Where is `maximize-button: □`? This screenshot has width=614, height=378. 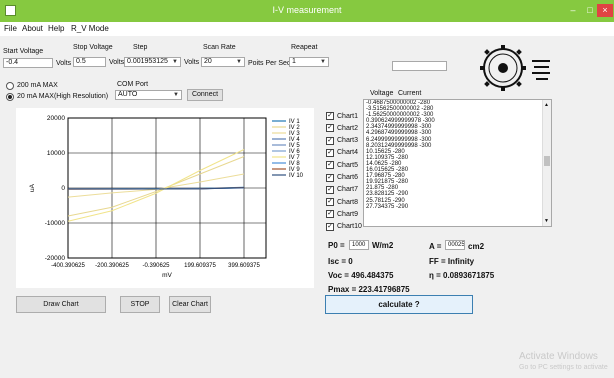 maximize-button: □ is located at coordinates (590, 10).